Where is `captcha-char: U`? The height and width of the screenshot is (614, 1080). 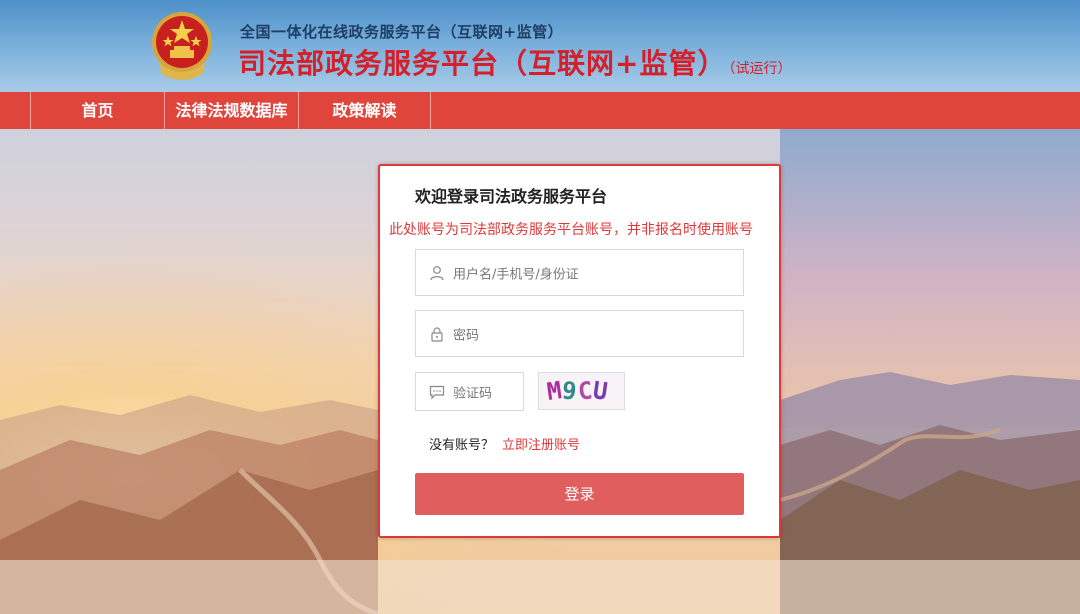
captcha-char: U is located at coordinates (601, 391).